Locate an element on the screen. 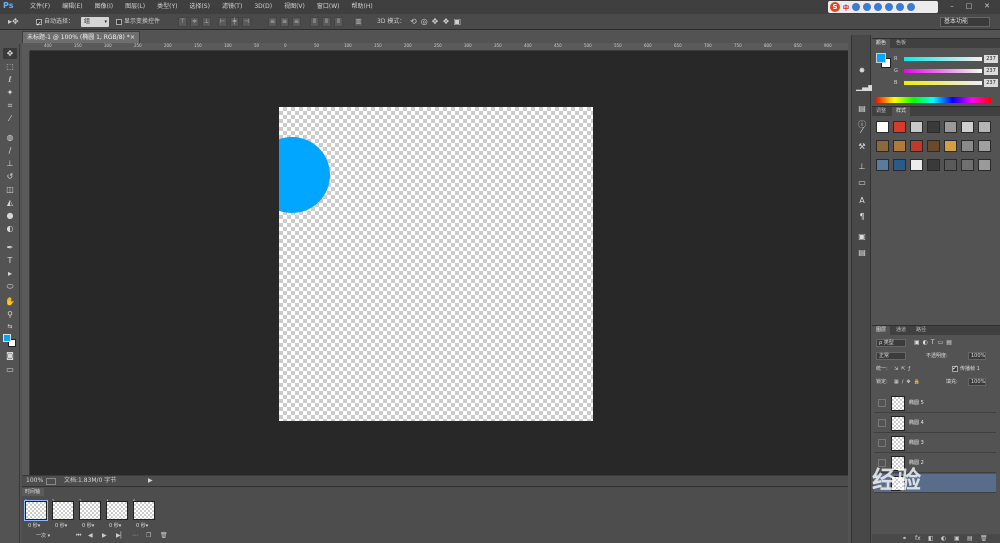 Image resolution: width=1000 pixels, height=543 pixels. vertical-ruler is located at coordinates (26, 263).